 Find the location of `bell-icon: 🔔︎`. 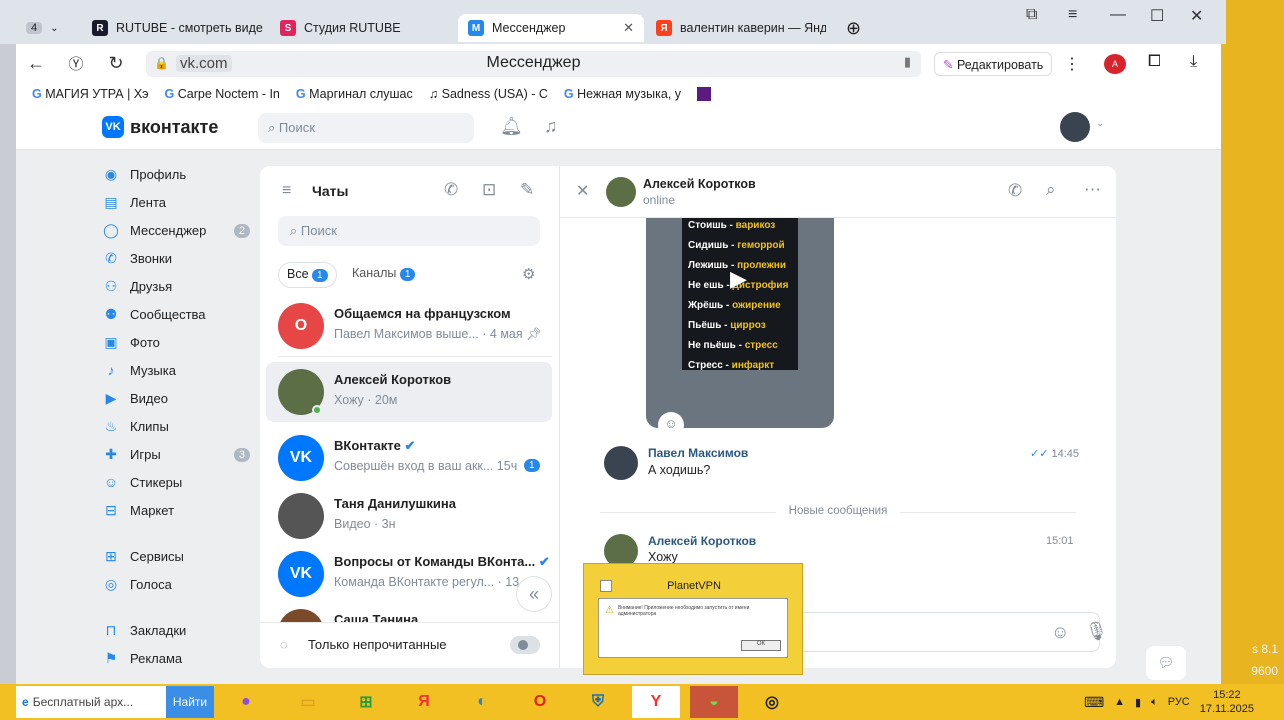

bell-icon: 🔔︎ is located at coordinates (511, 126).